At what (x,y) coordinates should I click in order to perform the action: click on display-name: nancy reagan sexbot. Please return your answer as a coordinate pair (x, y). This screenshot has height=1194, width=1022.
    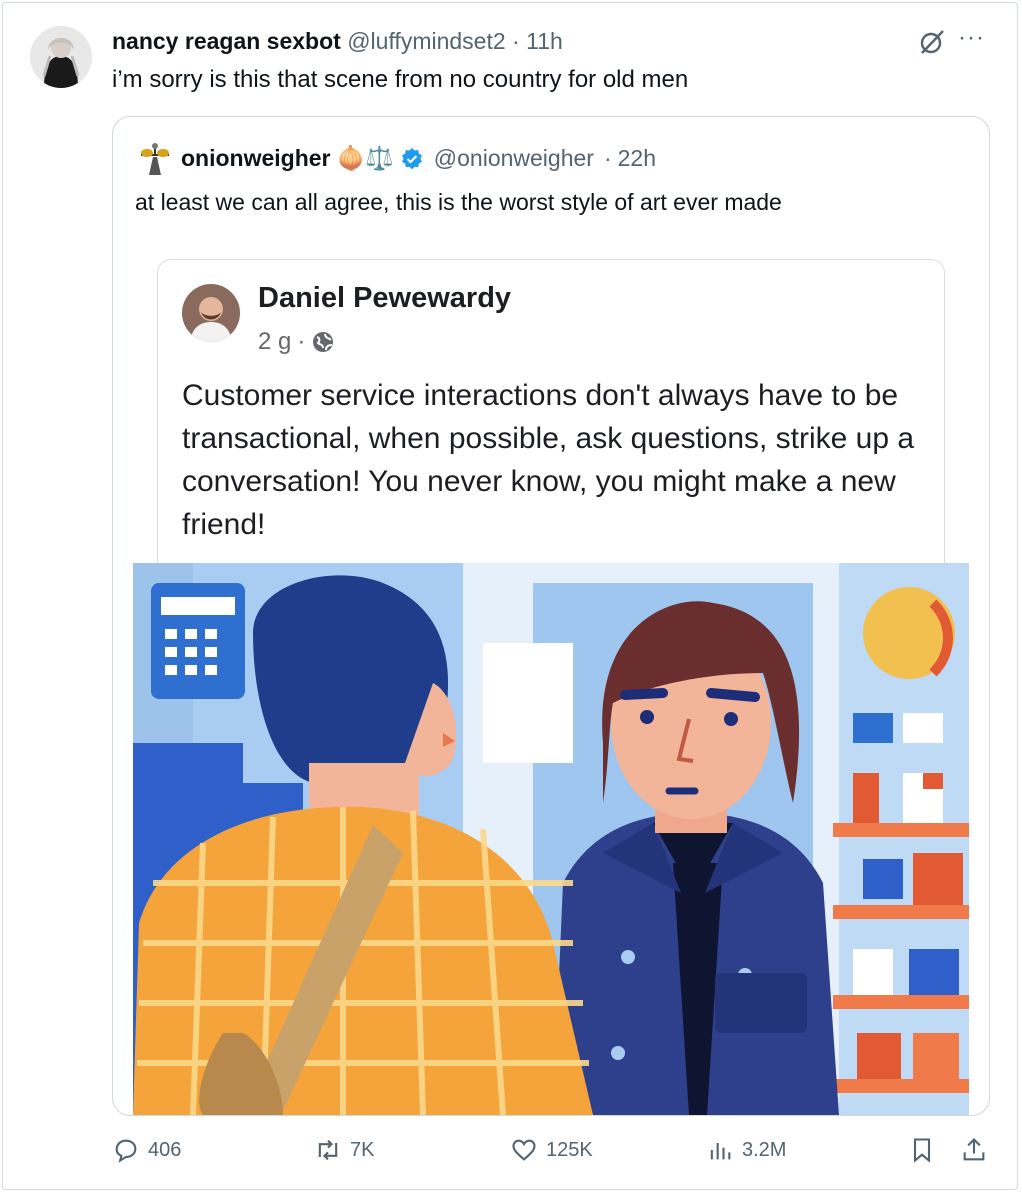
    Looking at the image, I should click on (226, 41).